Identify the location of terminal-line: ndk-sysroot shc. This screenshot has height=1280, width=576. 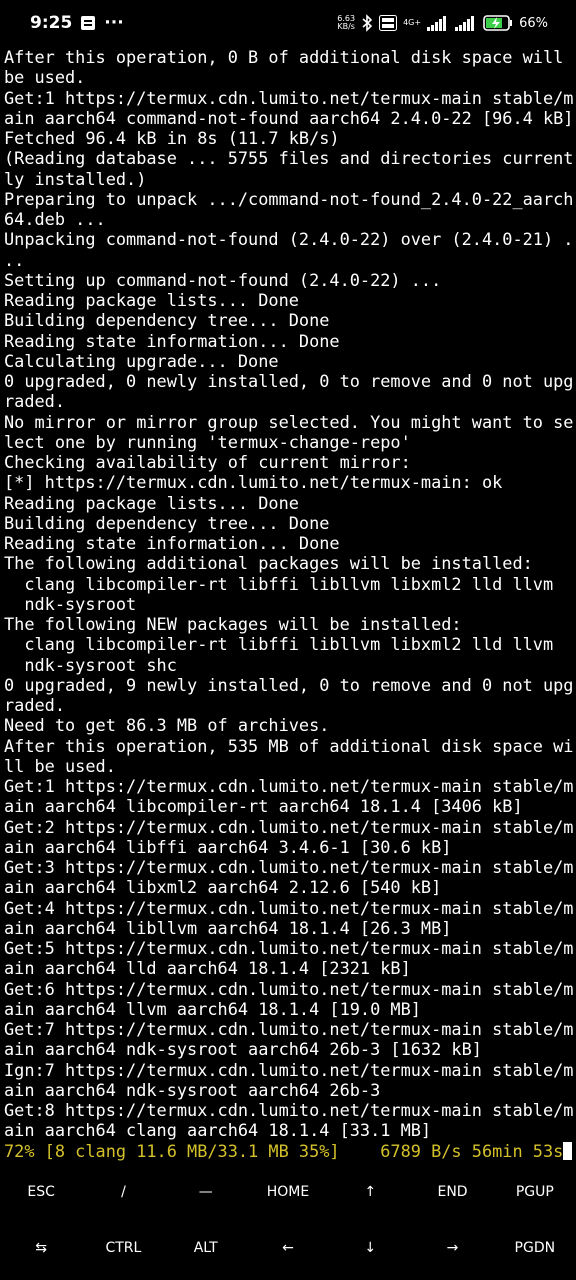
(90, 664).